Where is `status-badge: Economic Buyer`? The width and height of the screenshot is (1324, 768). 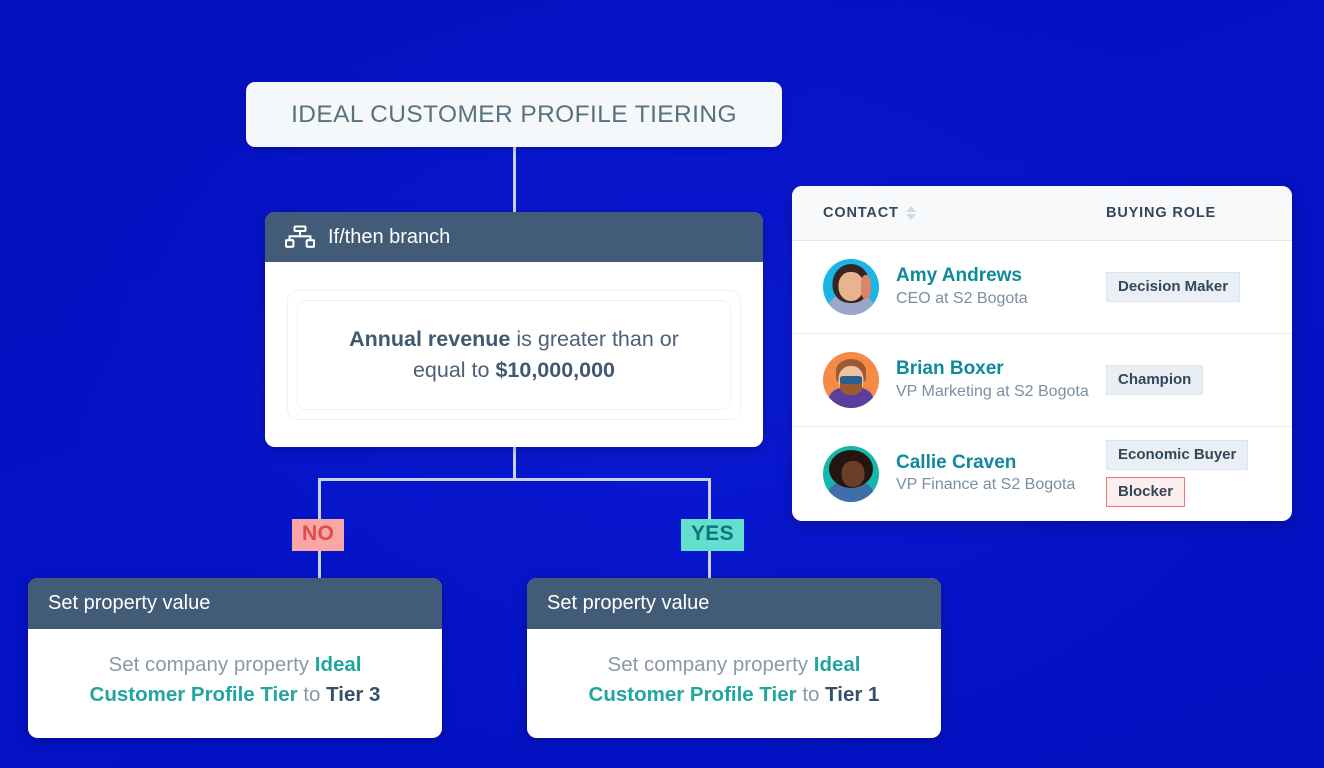
status-badge: Economic Buyer is located at coordinates (1177, 455).